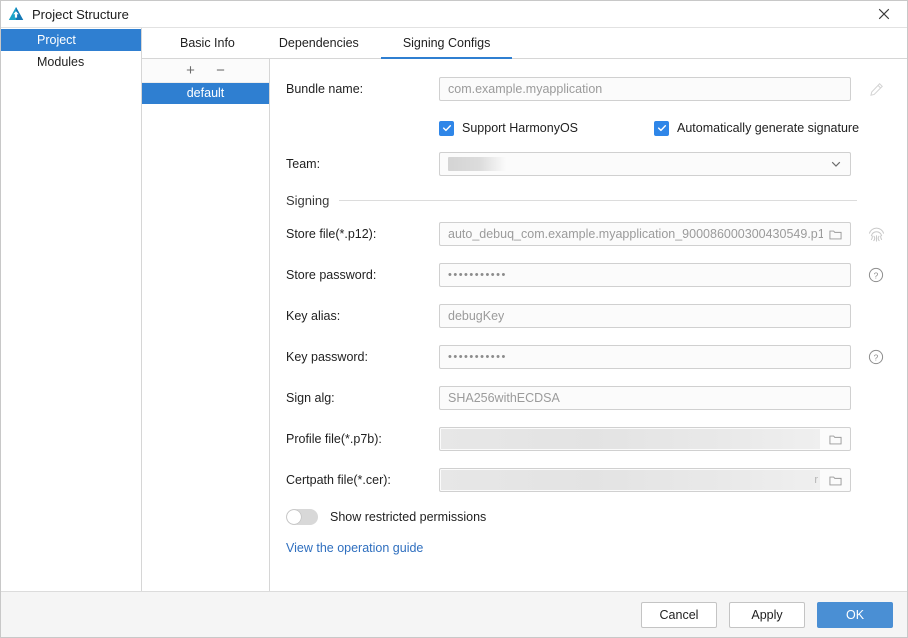 The width and height of the screenshot is (908, 638). Describe the element at coordinates (454, 614) in the screenshot. I see `dialog-footer: Cancel Apply OK` at that location.